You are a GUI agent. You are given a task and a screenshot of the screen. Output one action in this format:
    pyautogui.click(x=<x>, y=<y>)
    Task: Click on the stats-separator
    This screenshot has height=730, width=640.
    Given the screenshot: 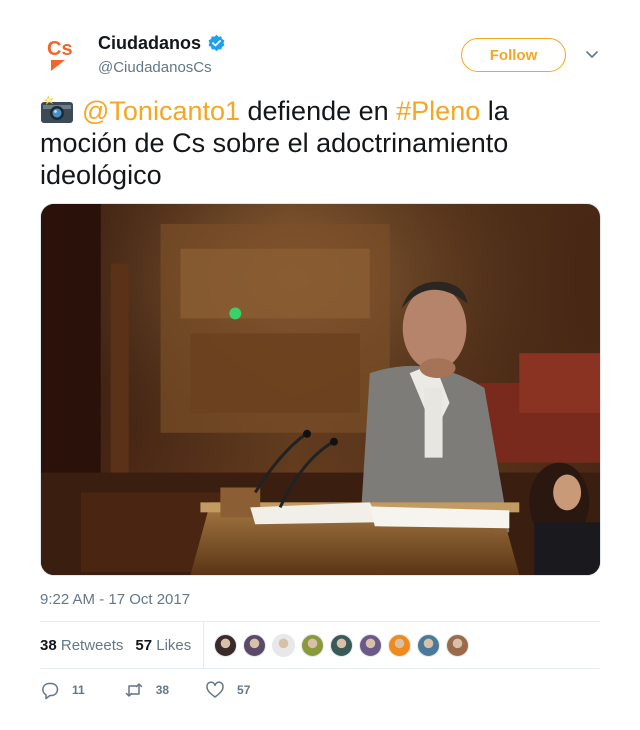 What is the action you would take?
    pyautogui.click(x=204, y=645)
    